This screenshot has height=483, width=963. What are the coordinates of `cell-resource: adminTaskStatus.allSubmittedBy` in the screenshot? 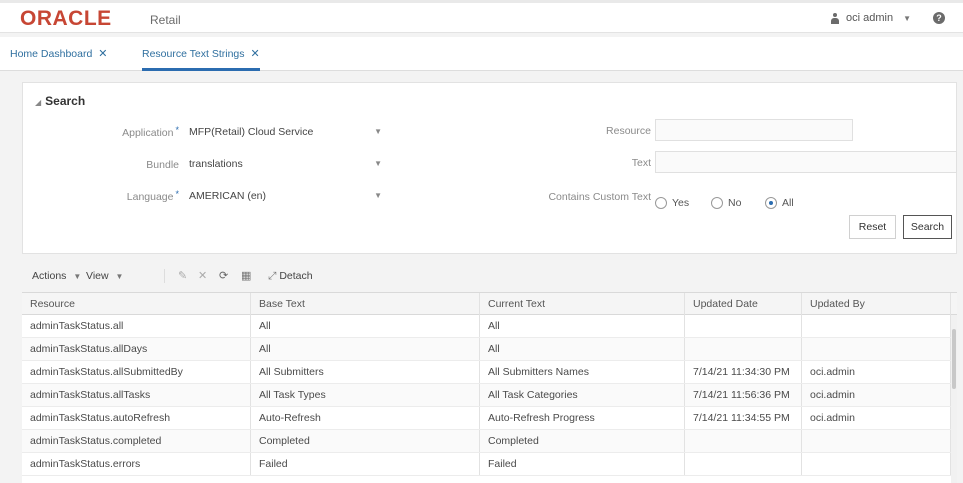 It's located at (136, 372).